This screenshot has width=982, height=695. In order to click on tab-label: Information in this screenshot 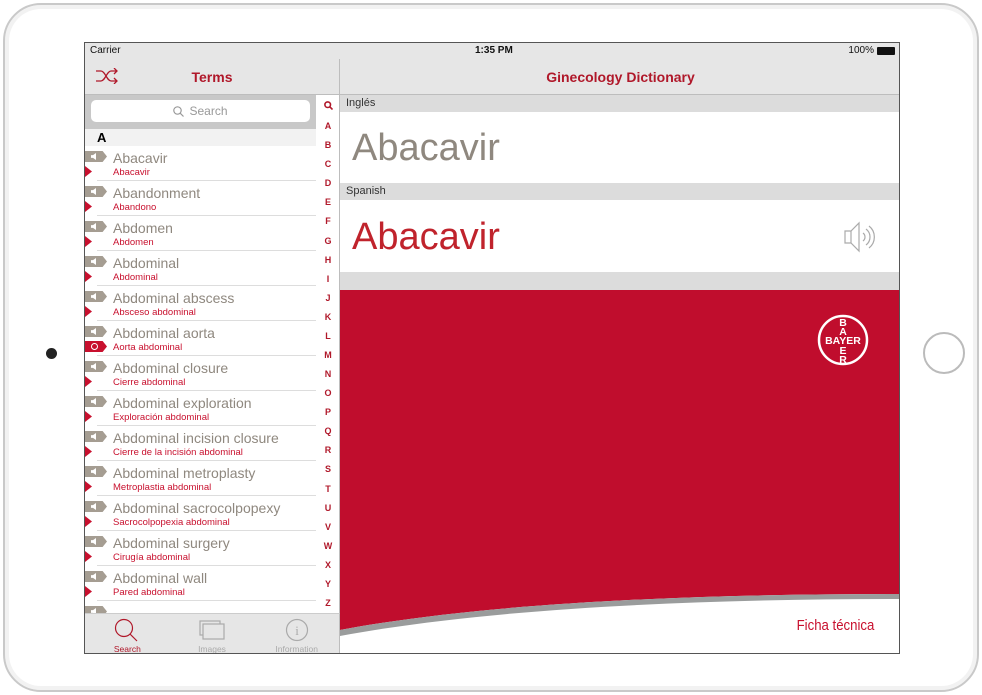, I will do `click(296, 649)`.